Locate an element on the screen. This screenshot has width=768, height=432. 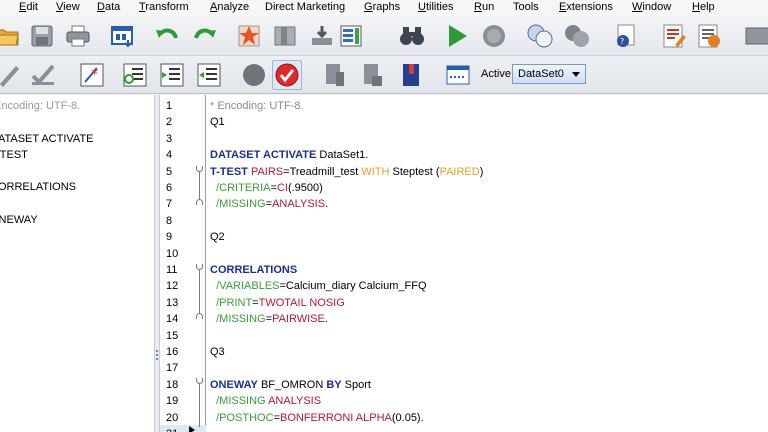
indent-button is located at coordinates (135, 75).